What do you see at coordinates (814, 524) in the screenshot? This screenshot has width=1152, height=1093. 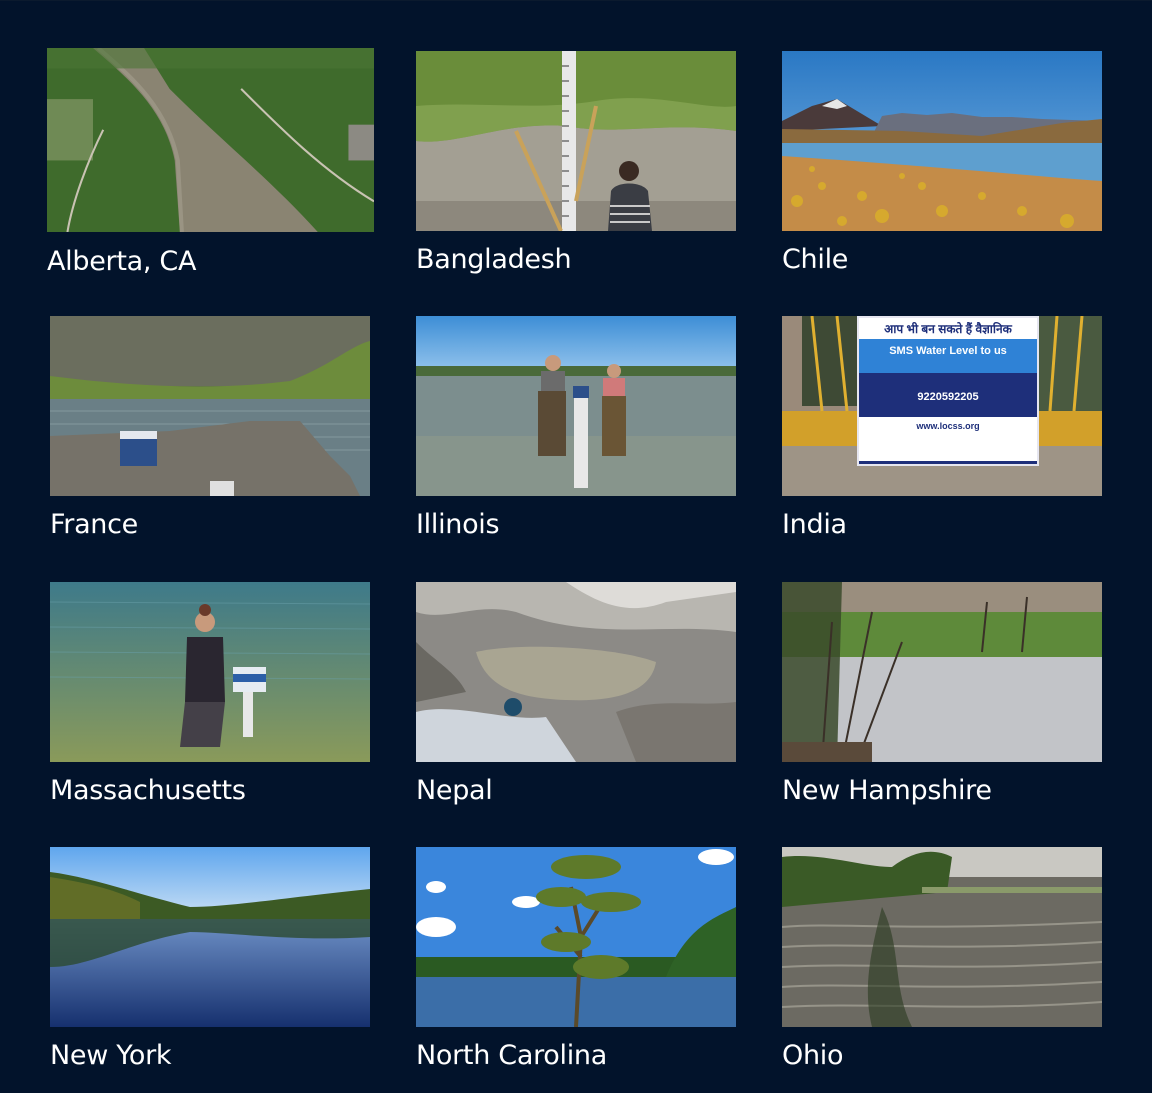 I see `gallery-label: India` at bounding box center [814, 524].